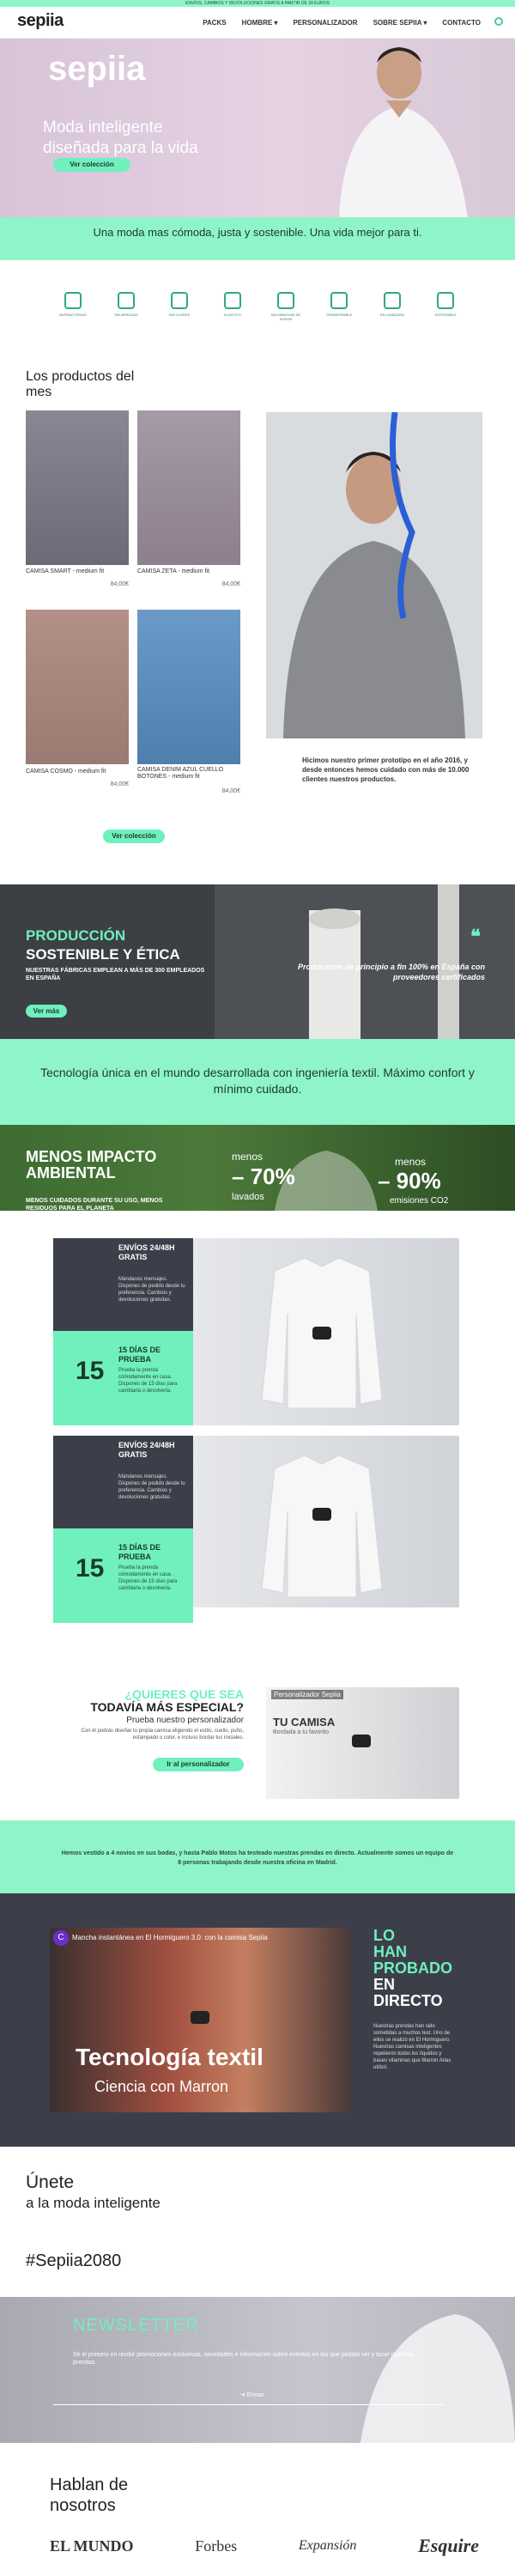  Describe the element at coordinates (170, 2057) in the screenshot. I see `tv-title: Tecnología textil` at that location.